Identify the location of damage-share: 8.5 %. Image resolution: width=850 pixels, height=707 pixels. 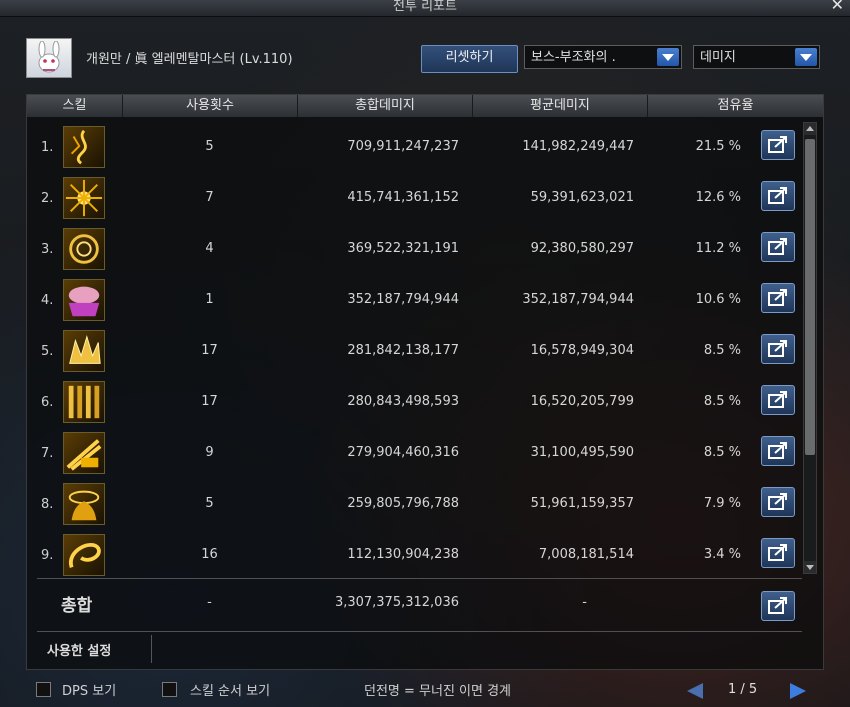
(722, 401).